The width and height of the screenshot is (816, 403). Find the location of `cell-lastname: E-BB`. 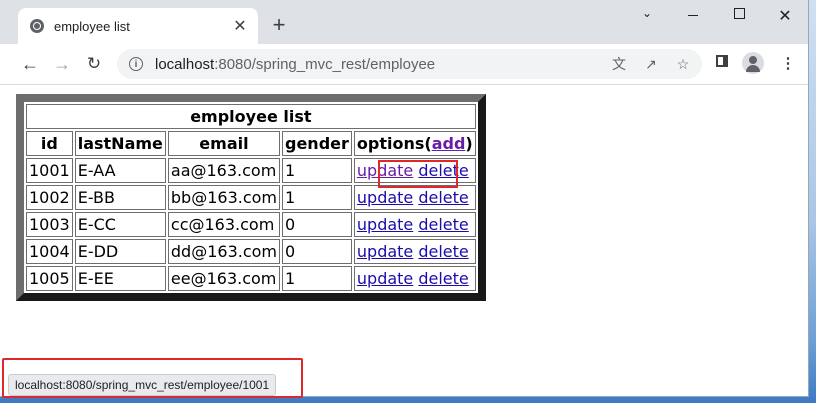

cell-lastname: E-BB is located at coordinates (120, 197).